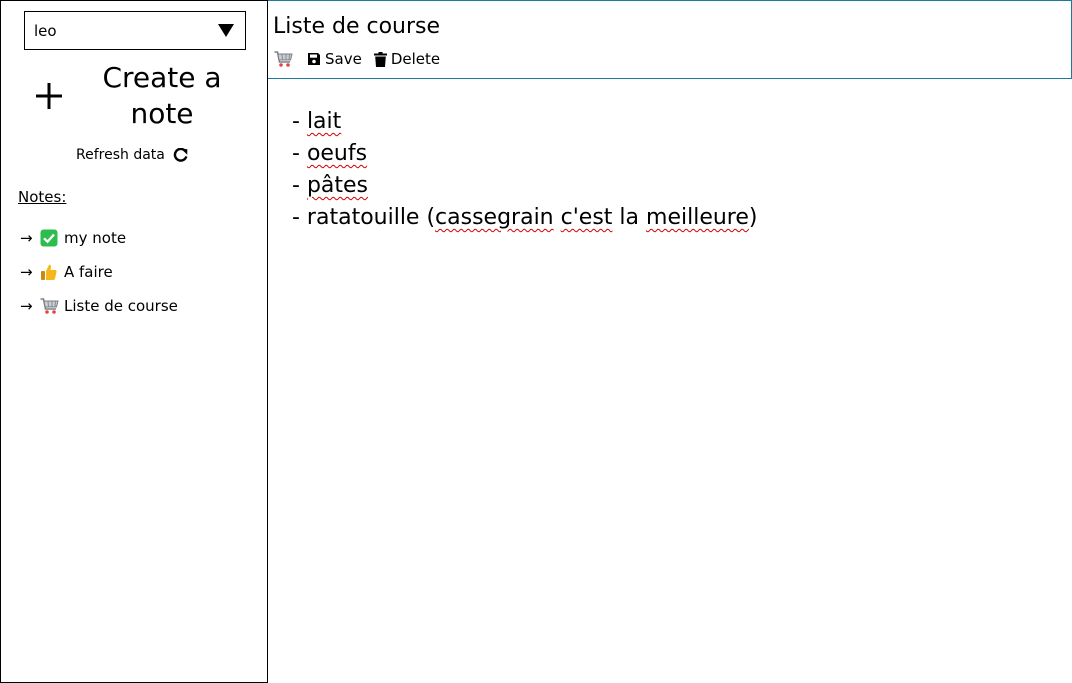 This screenshot has width=1072, height=683. I want to click on note-item-liste-de-course: → Liste de course, so click(99, 306).